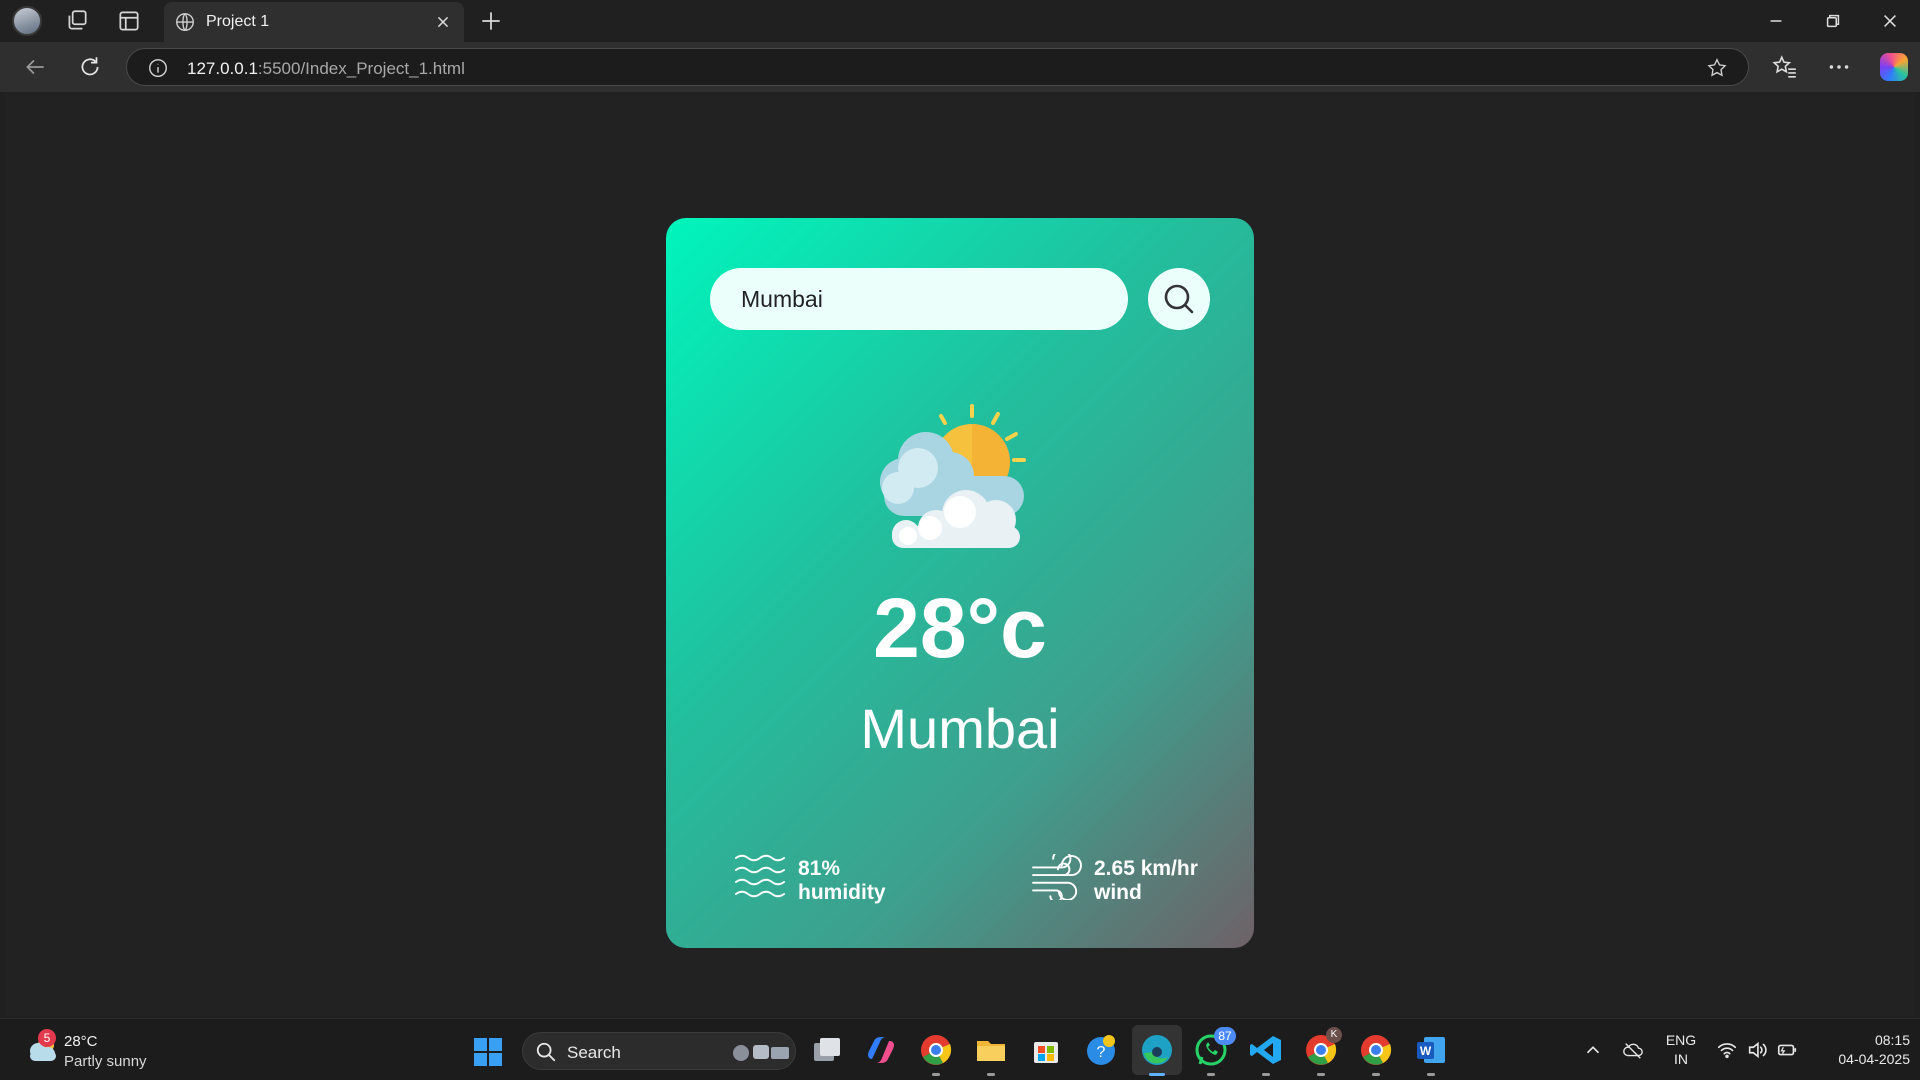 This screenshot has height=1080, width=1920. What do you see at coordinates (594, 1052) in the screenshot?
I see `taskbar-search-label: Search` at bounding box center [594, 1052].